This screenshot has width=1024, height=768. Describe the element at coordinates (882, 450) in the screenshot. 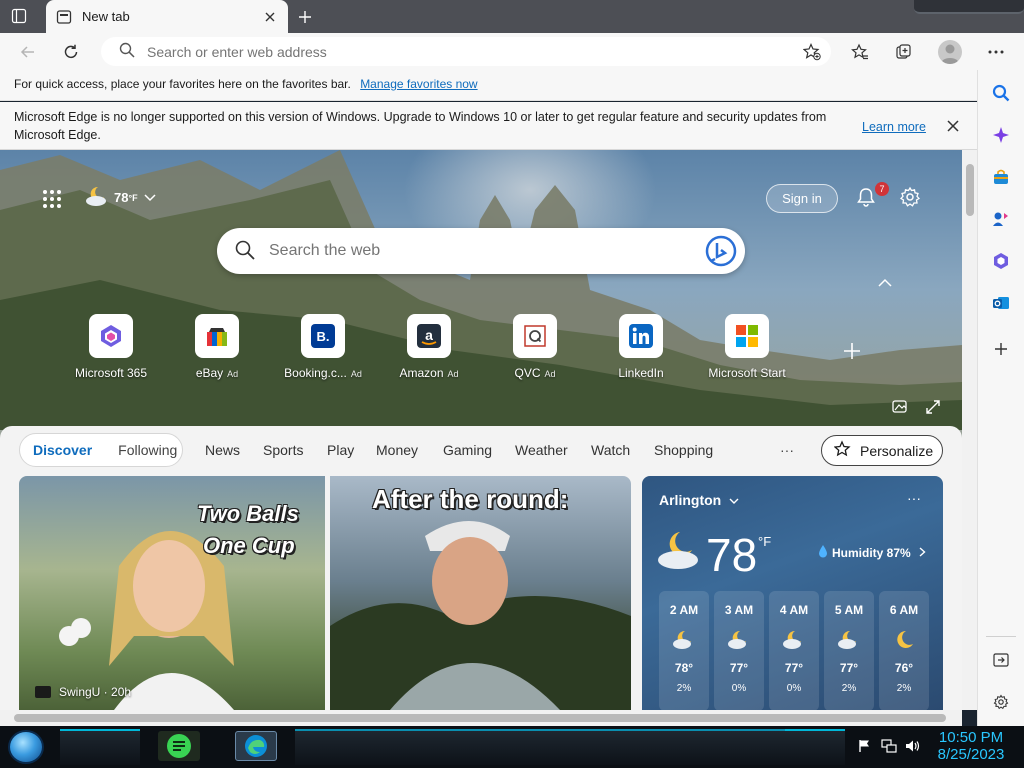

I see `personalize-button: Personalize` at that location.